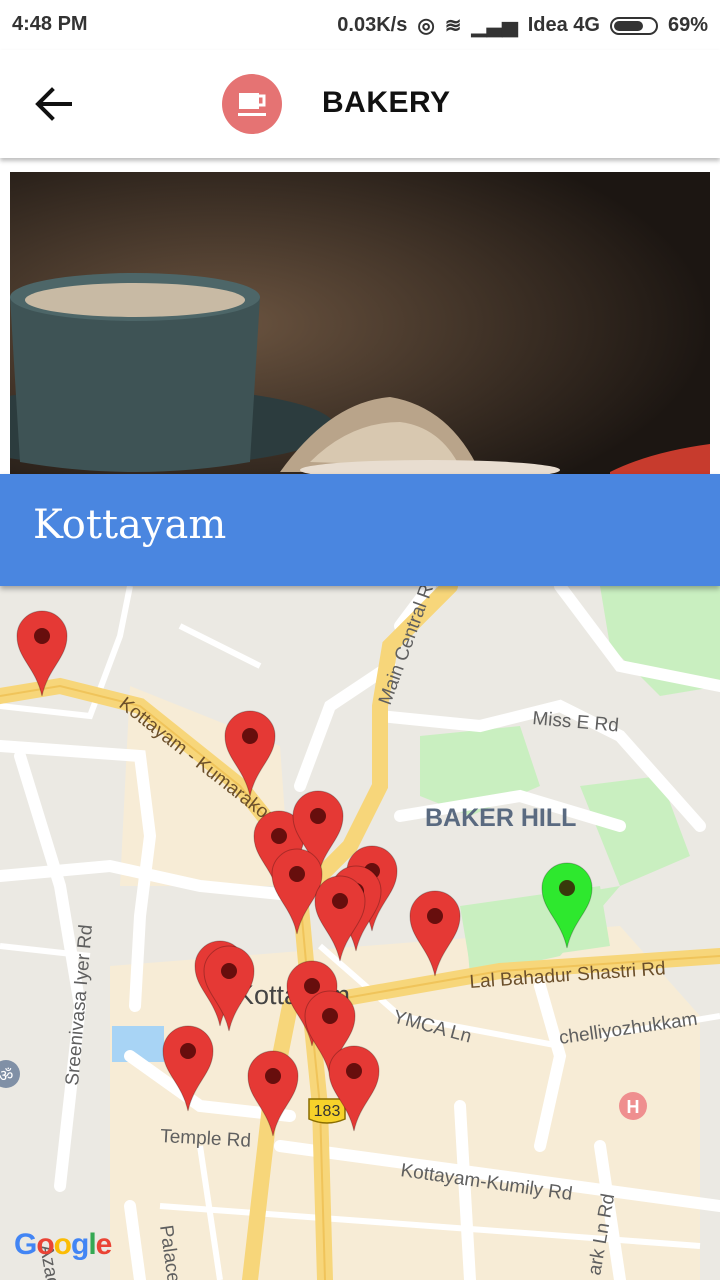 This screenshot has height=1280, width=720. Describe the element at coordinates (563, 25) in the screenshot. I see `carrier-name: Idea 4G` at that location.